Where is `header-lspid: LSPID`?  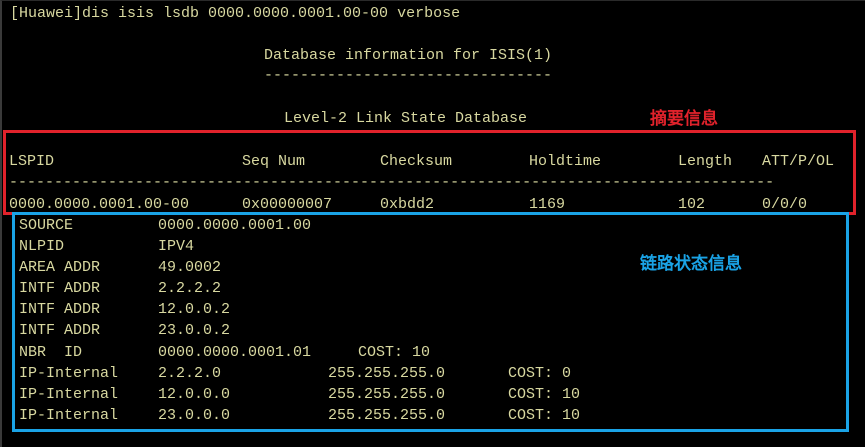 header-lspid: LSPID is located at coordinates (32, 161).